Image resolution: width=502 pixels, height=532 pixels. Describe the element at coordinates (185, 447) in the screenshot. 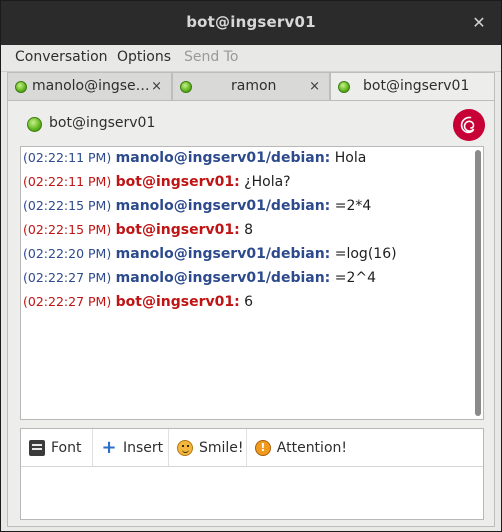

I see `smiley-icon` at that location.